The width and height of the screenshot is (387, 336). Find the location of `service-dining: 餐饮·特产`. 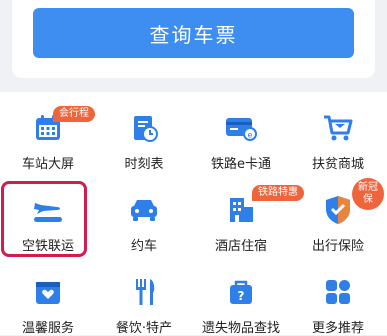

service-dining: 餐饮·特产 is located at coordinates (144, 296).